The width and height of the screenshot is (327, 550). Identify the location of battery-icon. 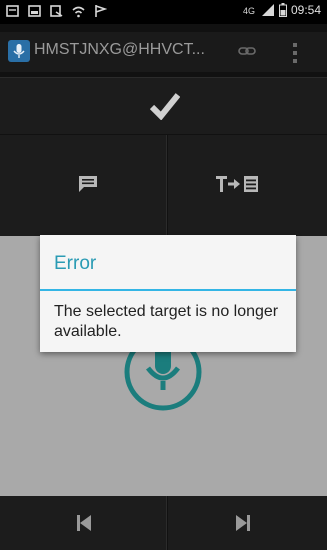
(282, 10).